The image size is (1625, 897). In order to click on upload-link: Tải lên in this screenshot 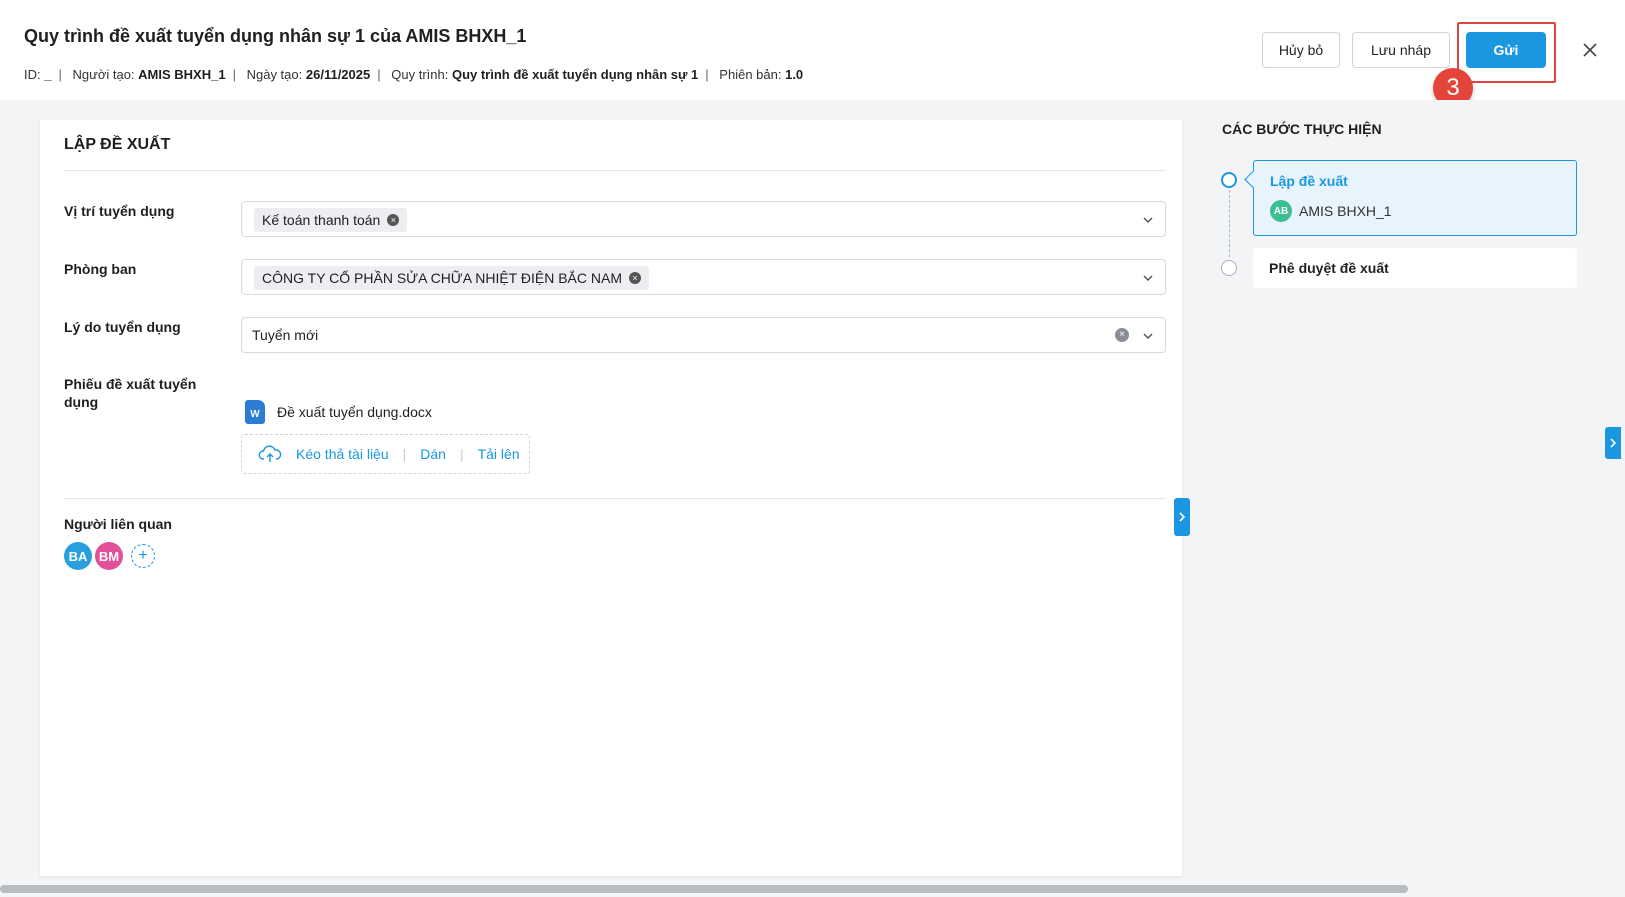, I will do `click(499, 454)`.